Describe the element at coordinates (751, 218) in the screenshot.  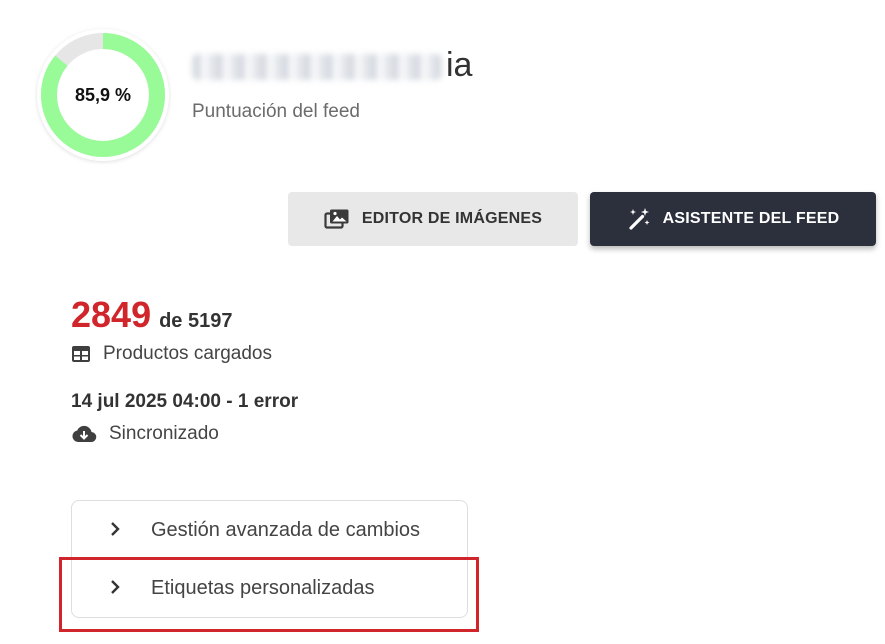
I see `feed-assistant-label: ASISTENTE DEL FEED` at that location.